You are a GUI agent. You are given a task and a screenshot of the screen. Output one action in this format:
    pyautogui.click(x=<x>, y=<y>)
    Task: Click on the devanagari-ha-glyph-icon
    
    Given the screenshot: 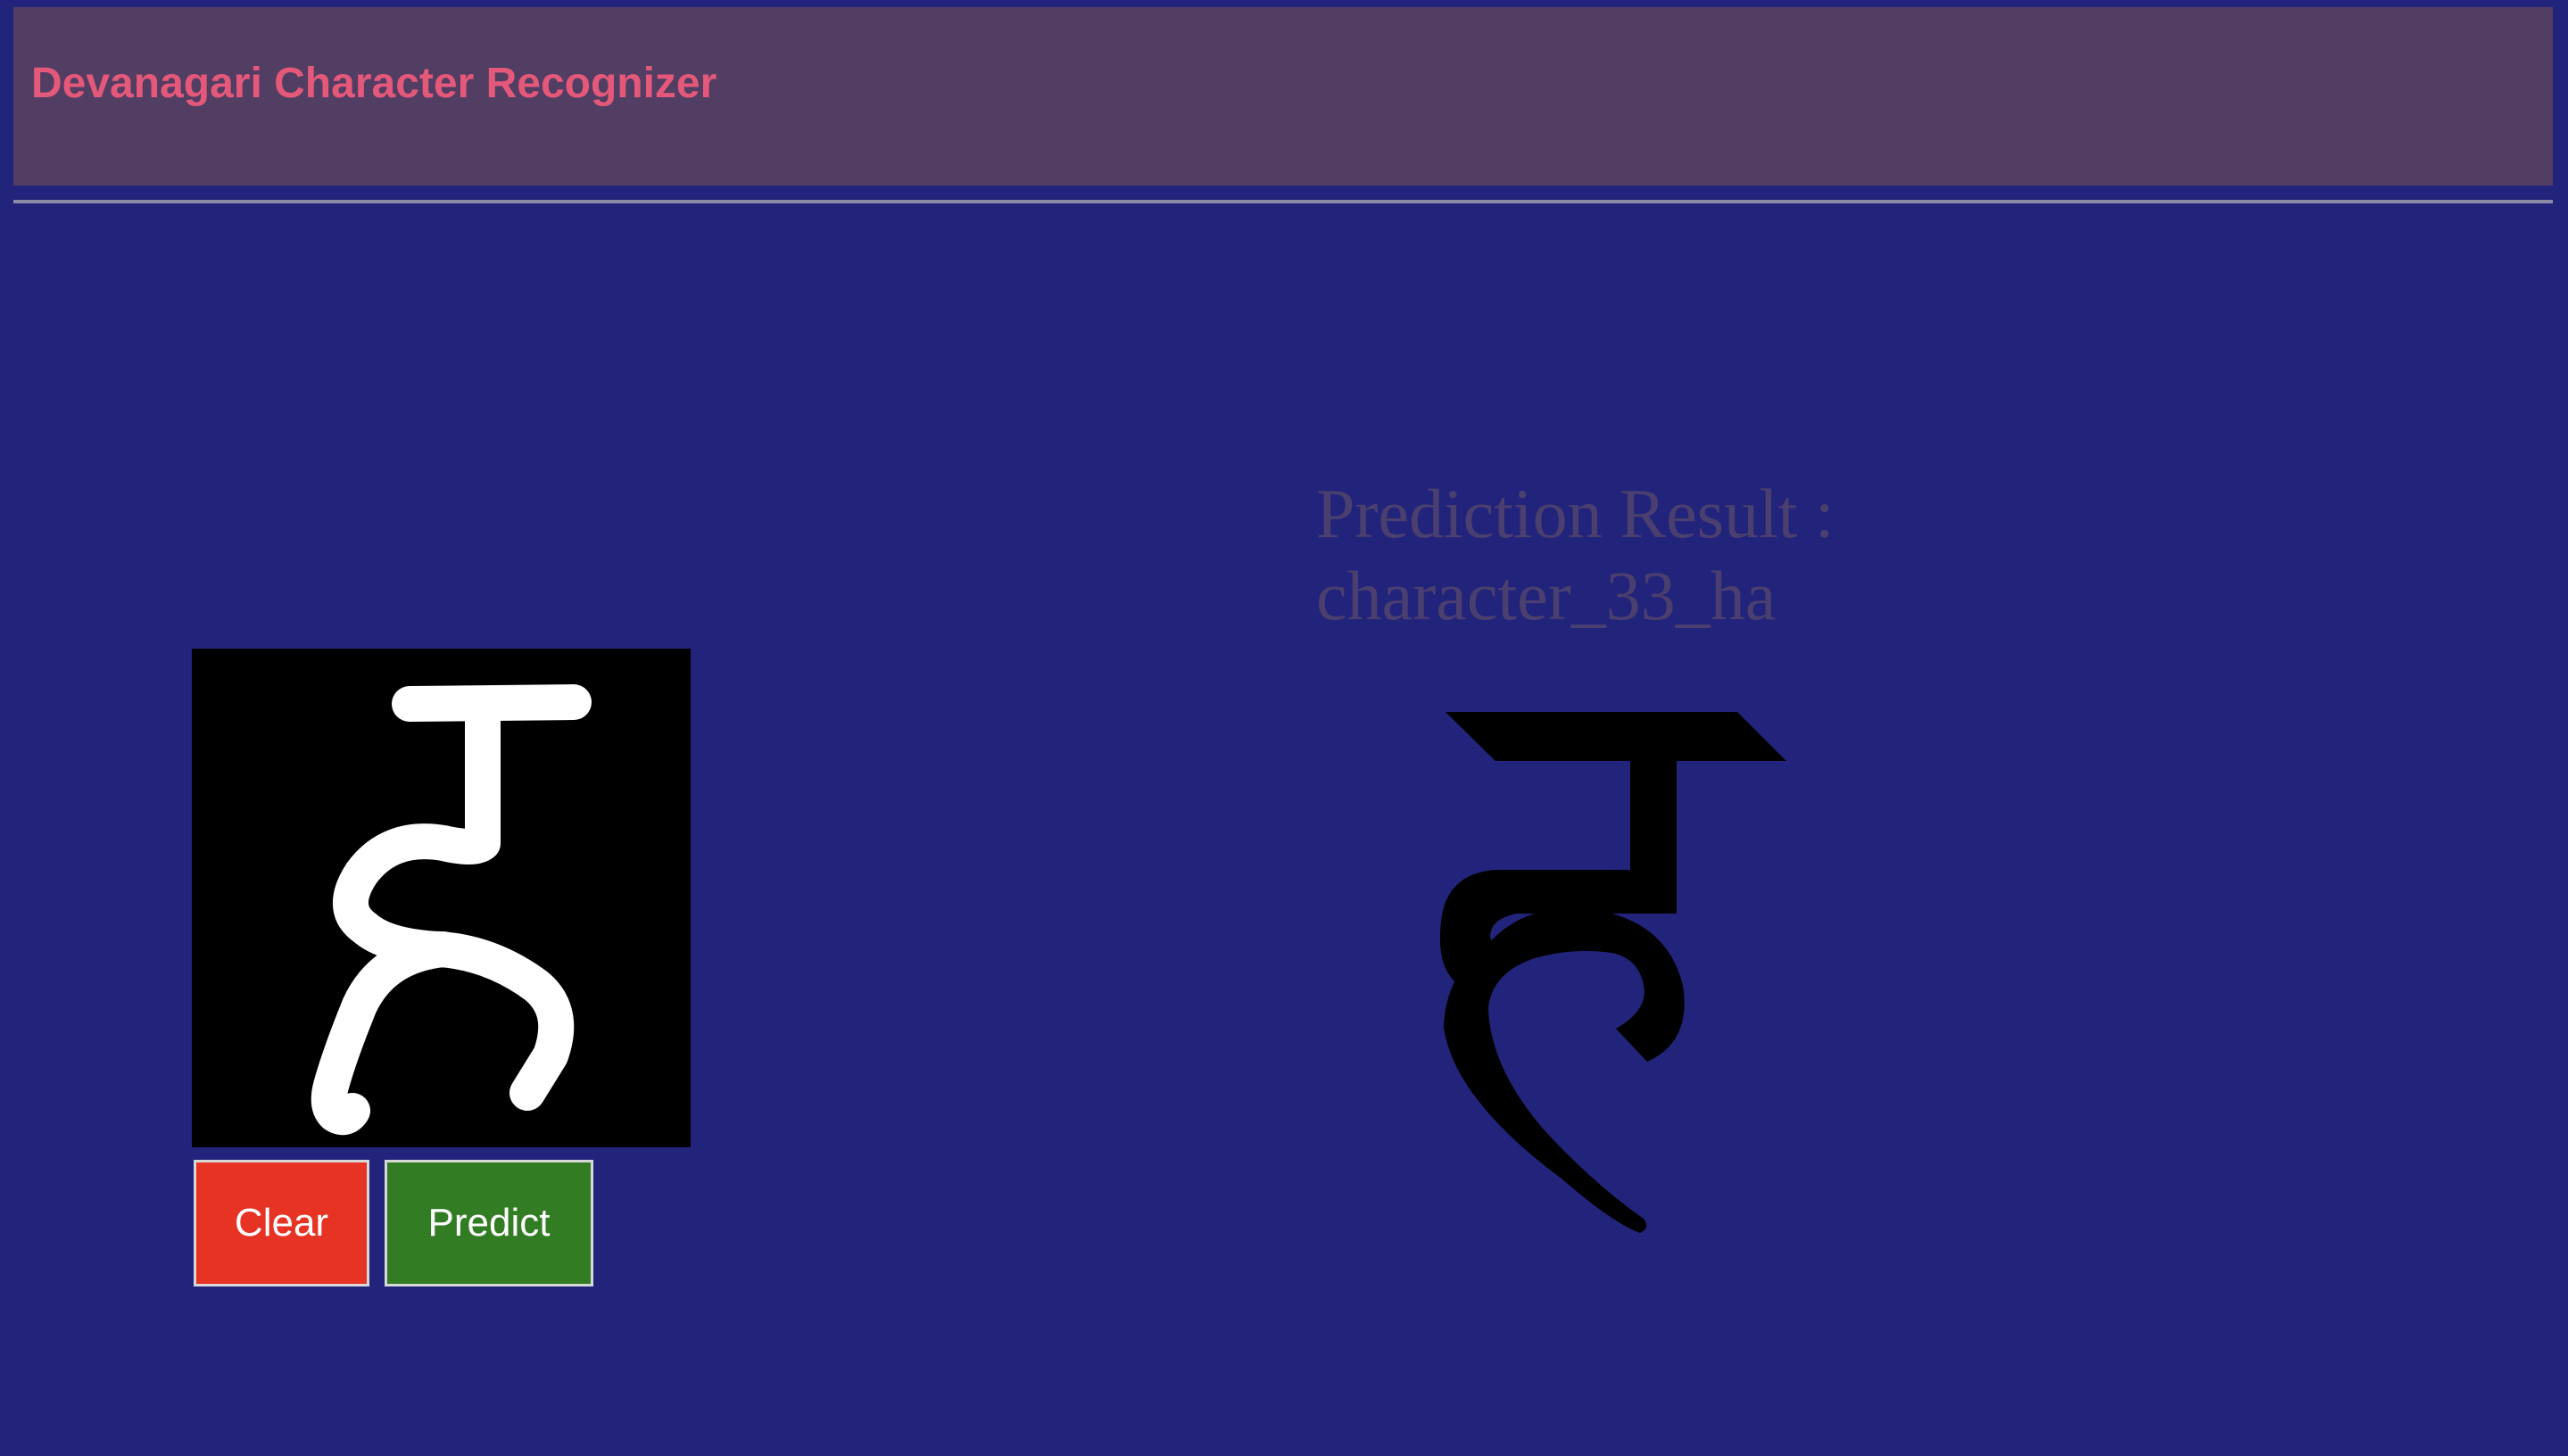 What is the action you would take?
    pyautogui.click(x=1612, y=973)
    